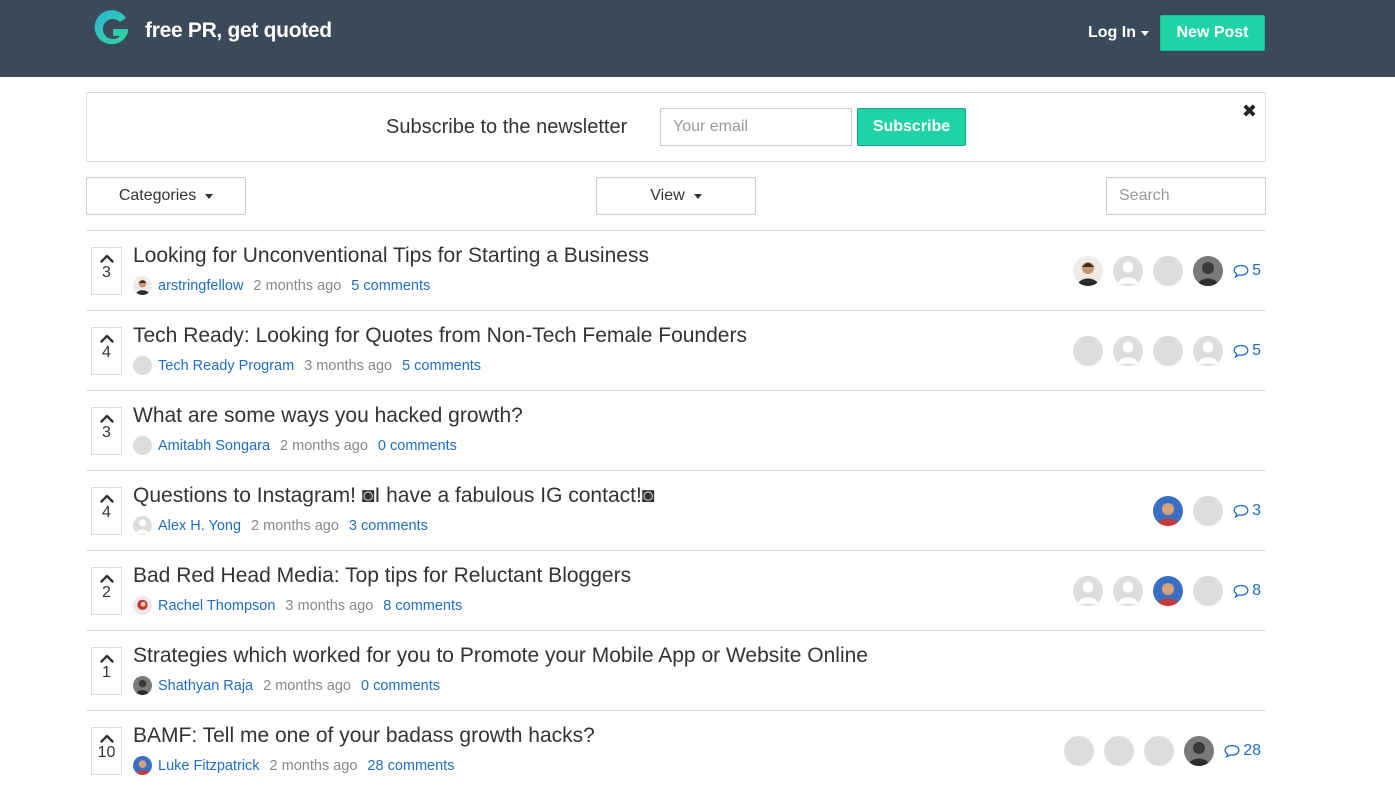 The image size is (1395, 790). What do you see at coordinates (1247, 591) in the screenshot?
I see `comment-count-link: 8` at bounding box center [1247, 591].